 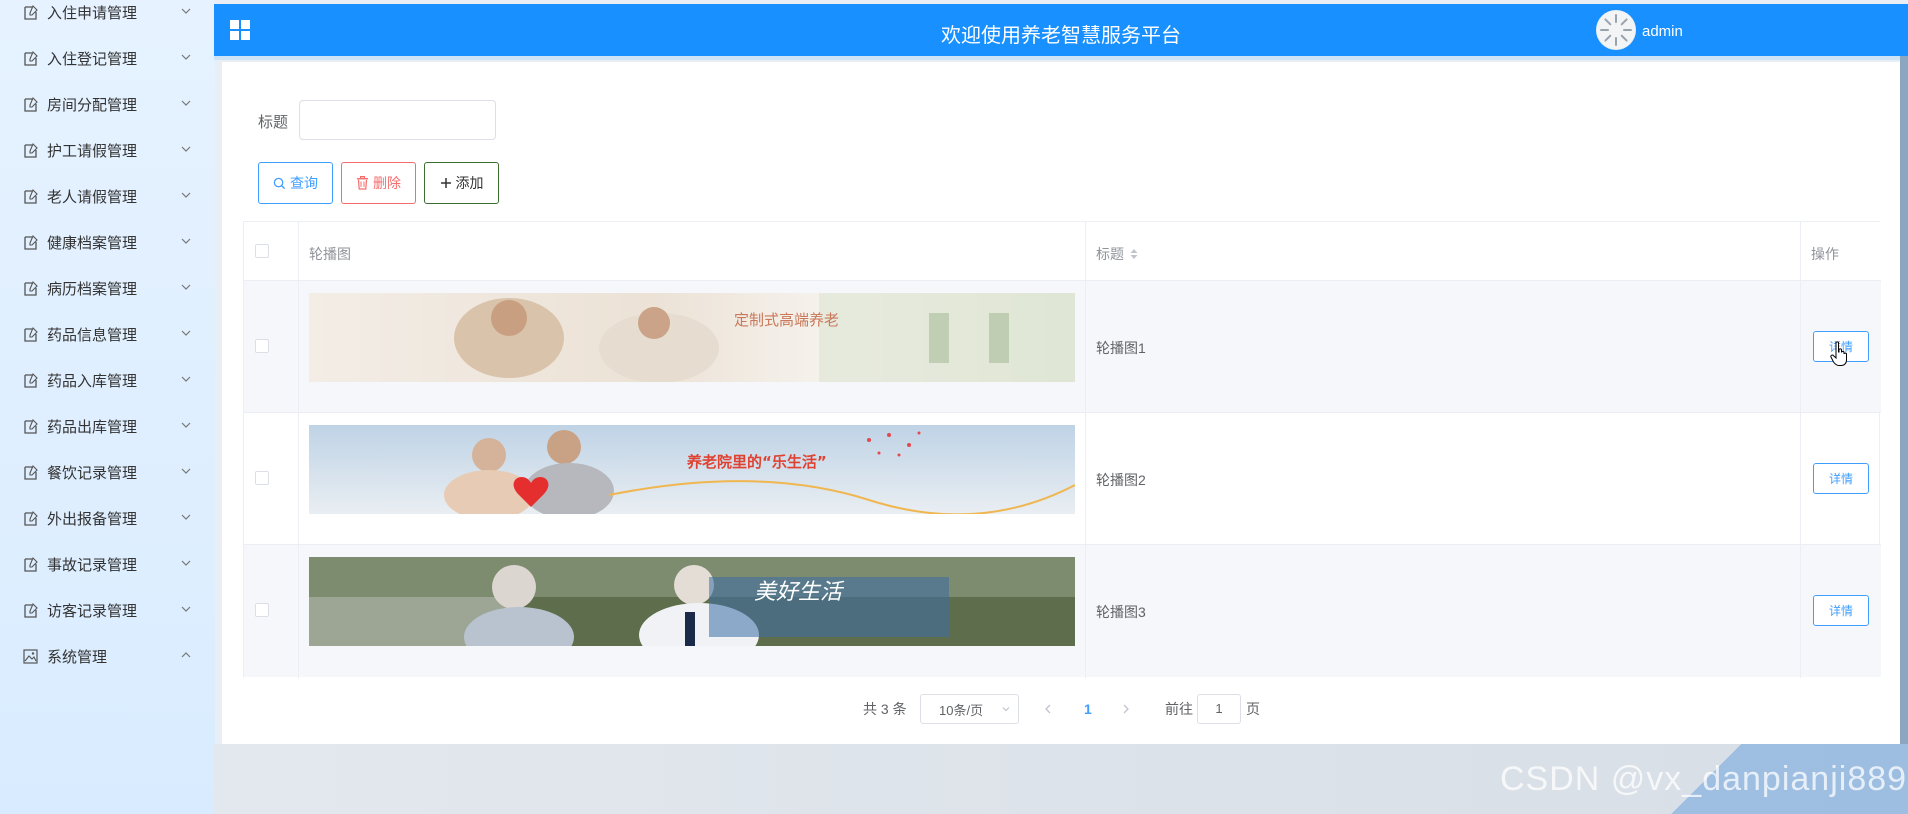 I want to click on sidebar-item: 病历档案管理, so click(x=107, y=288).